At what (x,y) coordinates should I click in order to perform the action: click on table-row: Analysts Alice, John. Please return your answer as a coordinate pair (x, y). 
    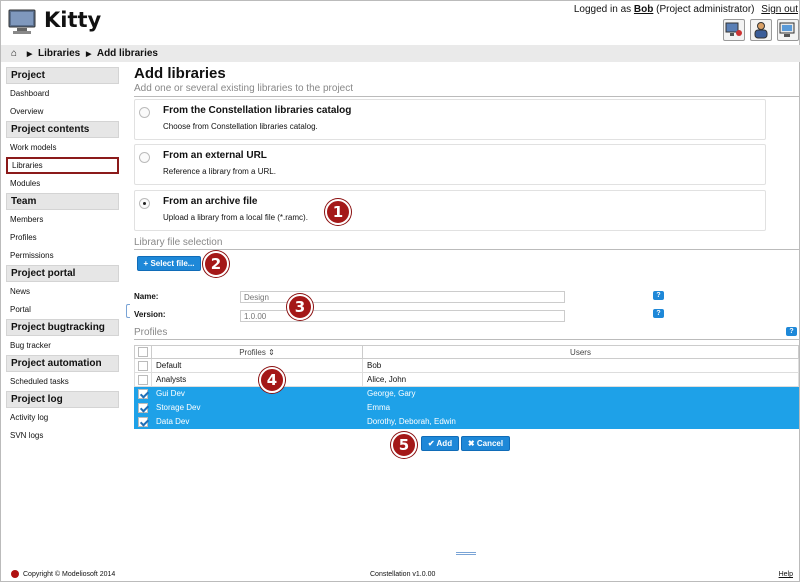
    Looking at the image, I should click on (466, 379).